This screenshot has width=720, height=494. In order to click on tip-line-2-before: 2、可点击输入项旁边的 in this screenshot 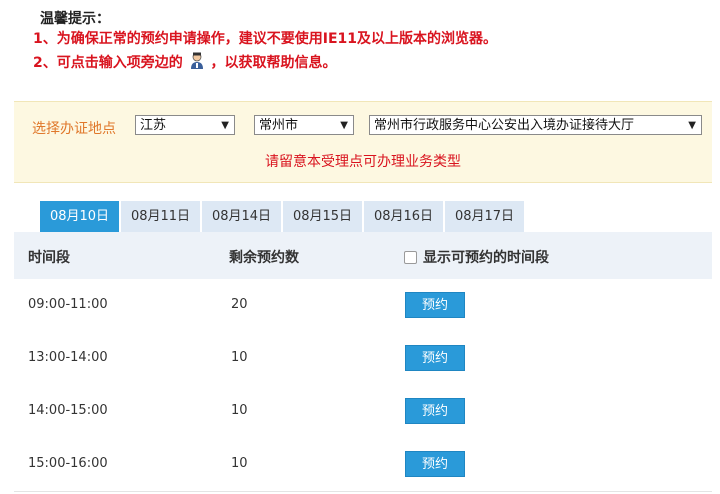, I will do `click(108, 63)`.